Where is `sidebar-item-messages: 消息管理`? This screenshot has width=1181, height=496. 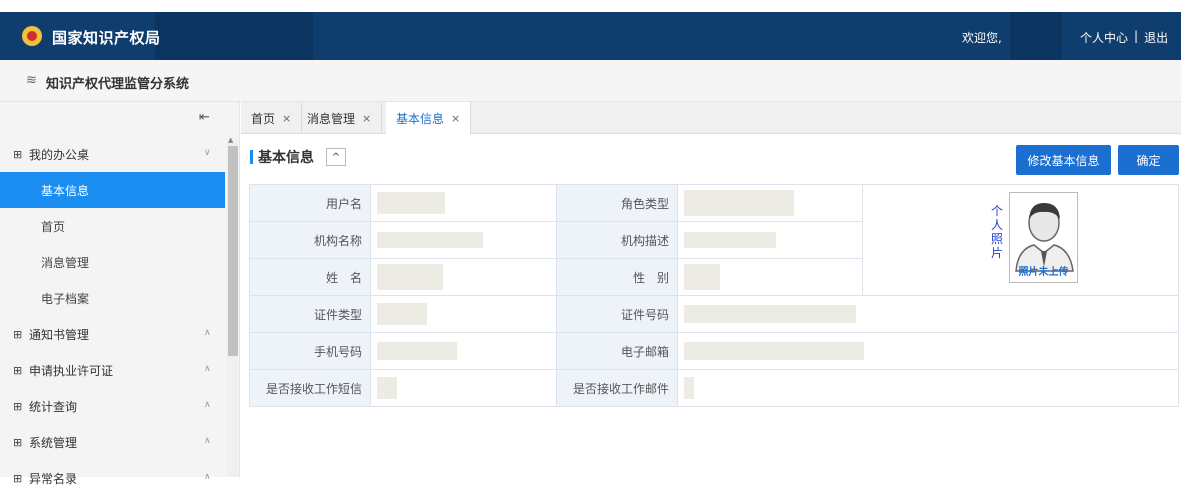 sidebar-item-messages: 消息管理 is located at coordinates (112, 262).